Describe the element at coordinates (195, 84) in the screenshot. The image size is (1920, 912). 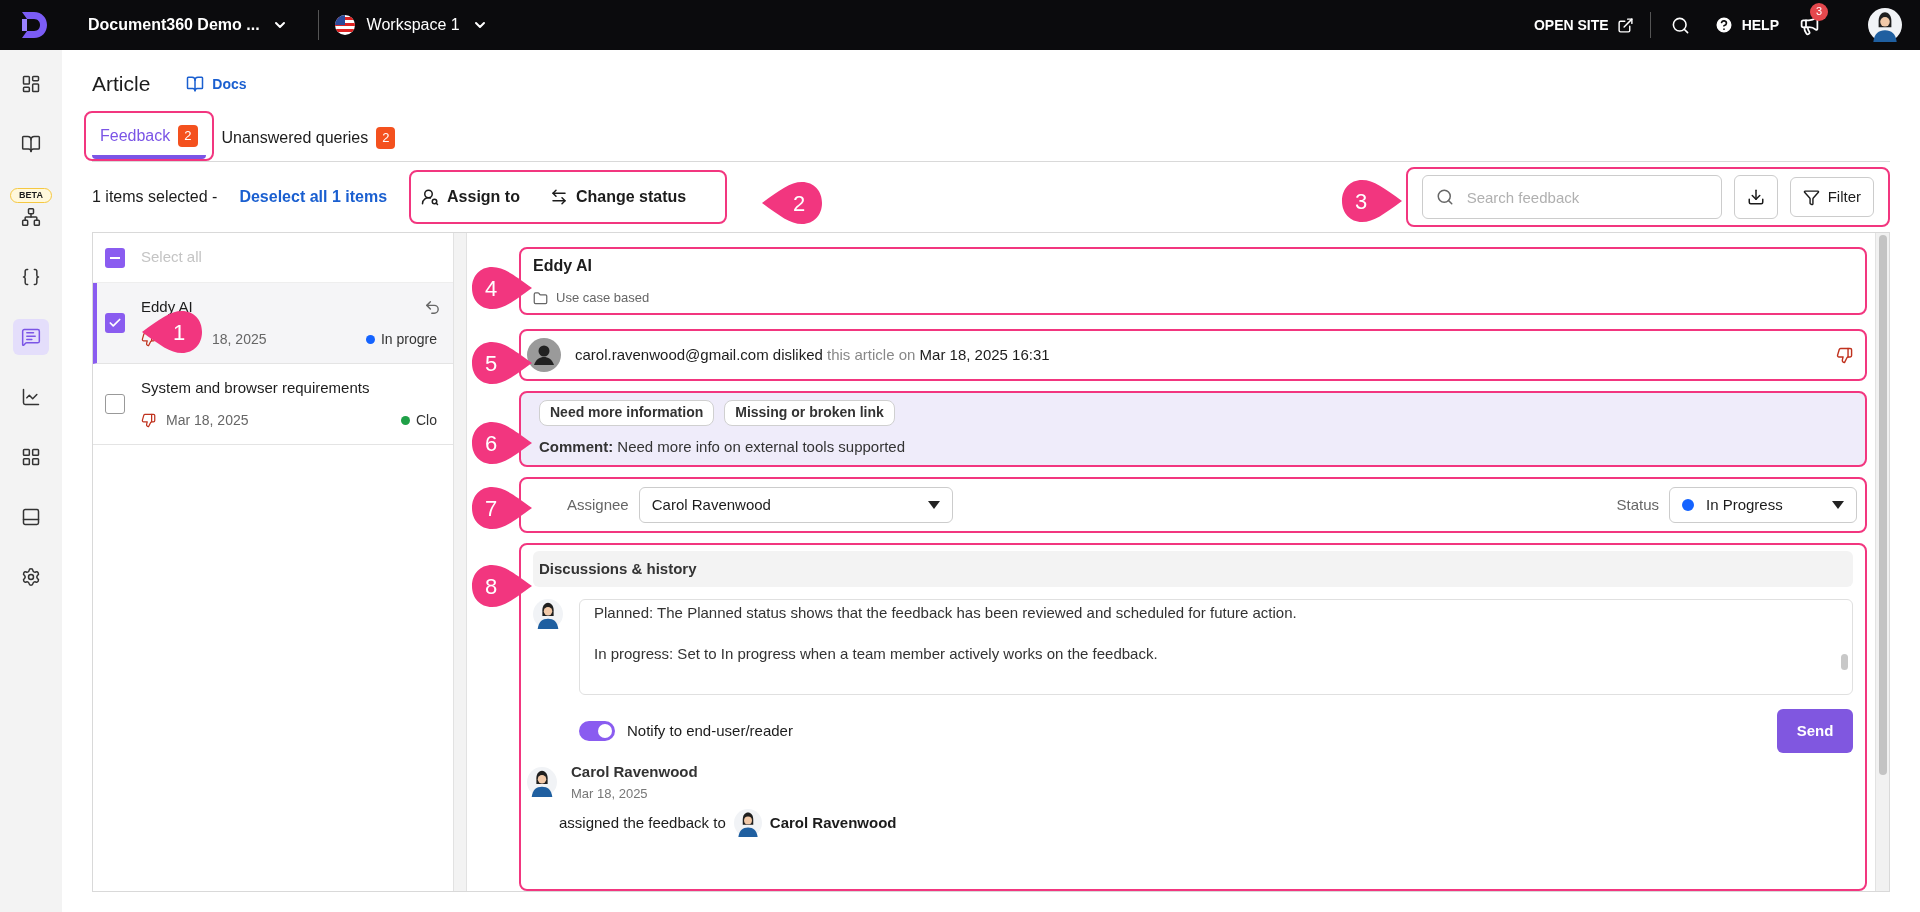
I see `book-icon` at that location.